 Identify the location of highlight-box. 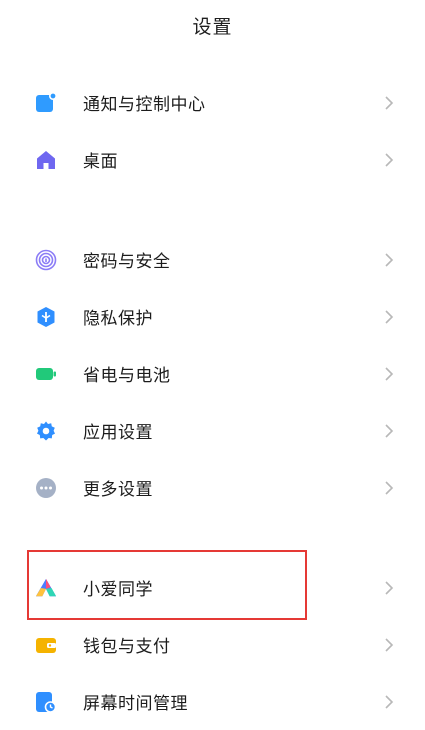
(167, 585).